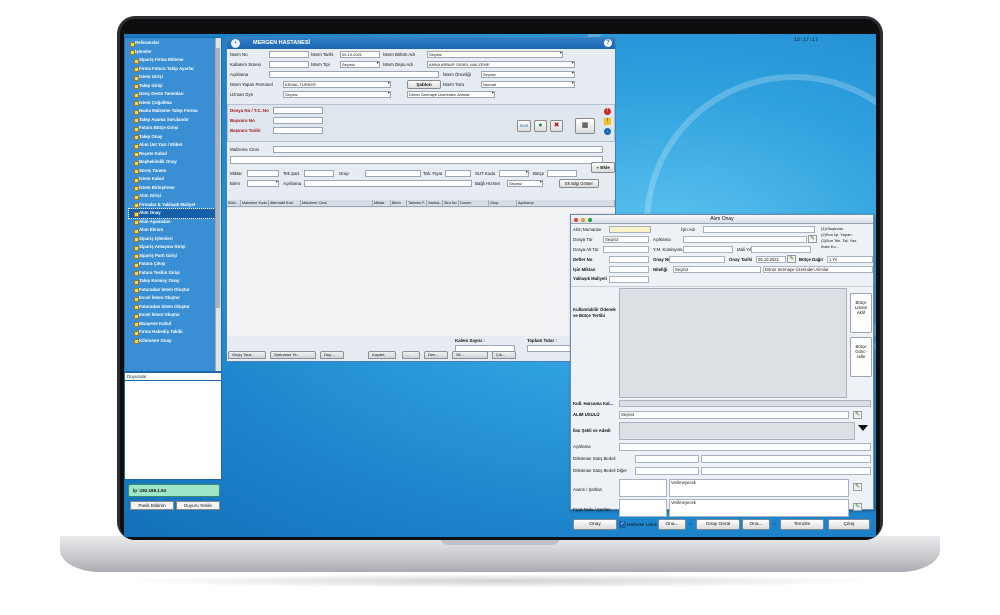 The width and height of the screenshot is (1000, 615). Describe the element at coordinates (173, 341) in the screenshot. I see `nav-item: Kilometre Onay` at that location.